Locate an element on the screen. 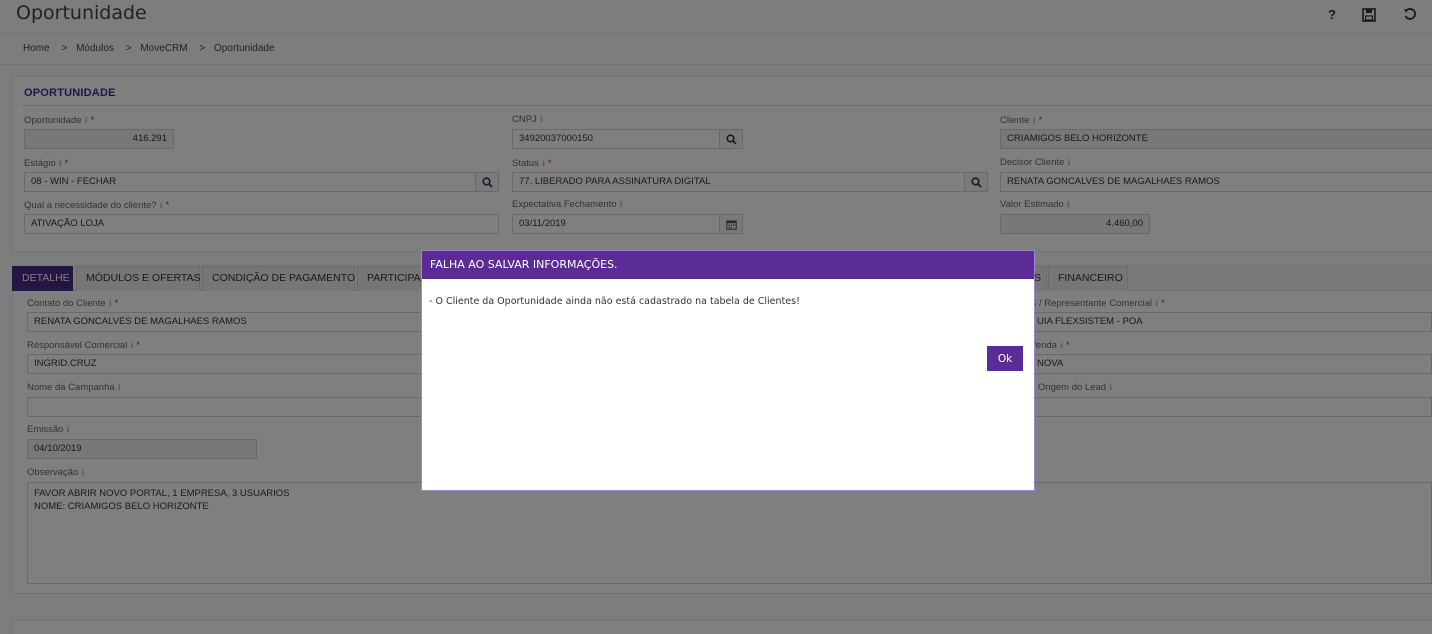  dialog-title: FALHA AO SALVAR INFORMAÇÕES. is located at coordinates (728, 265).